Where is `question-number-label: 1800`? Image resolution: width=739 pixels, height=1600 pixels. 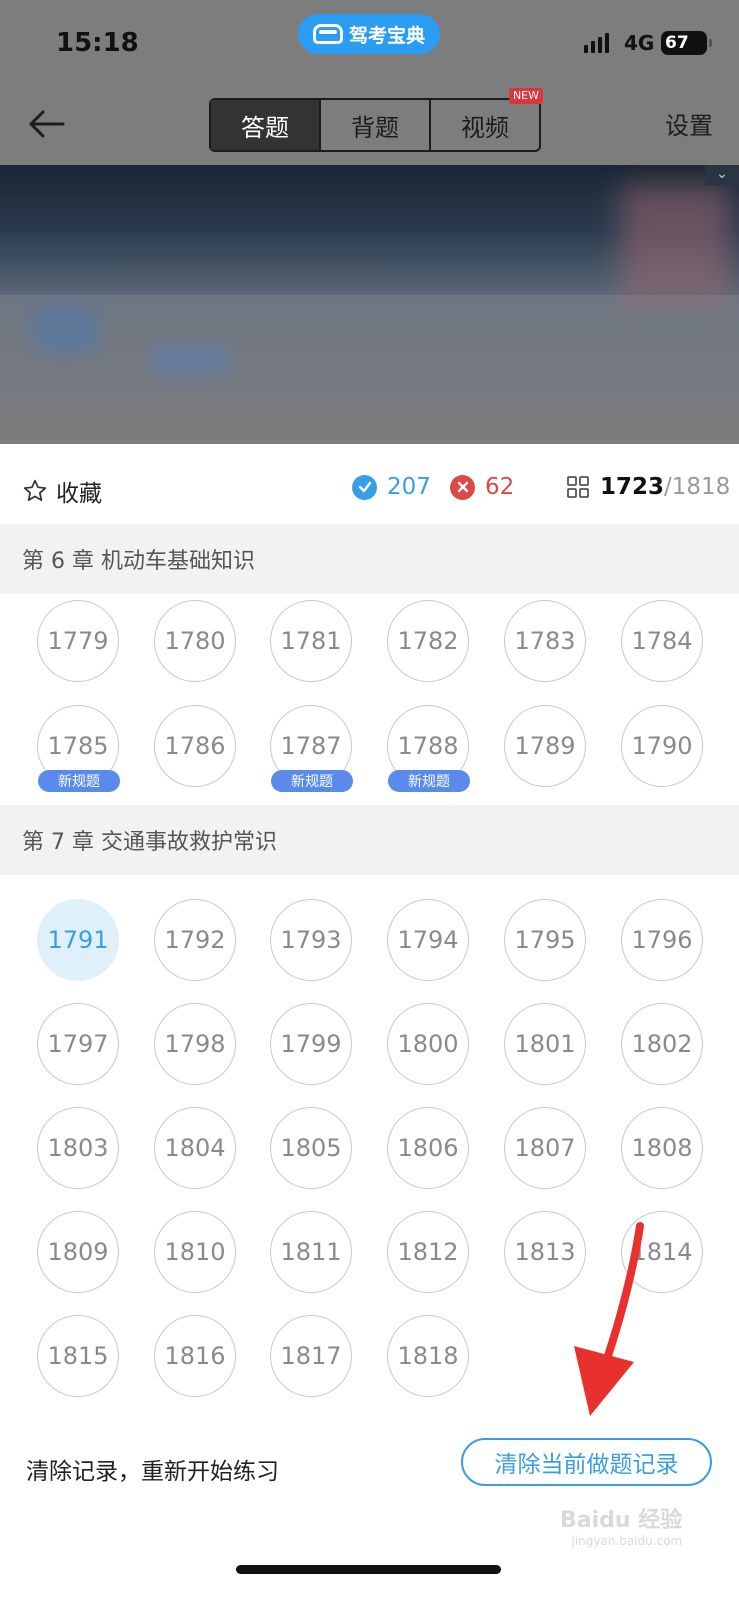
question-number-label: 1800 is located at coordinates (428, 1044).